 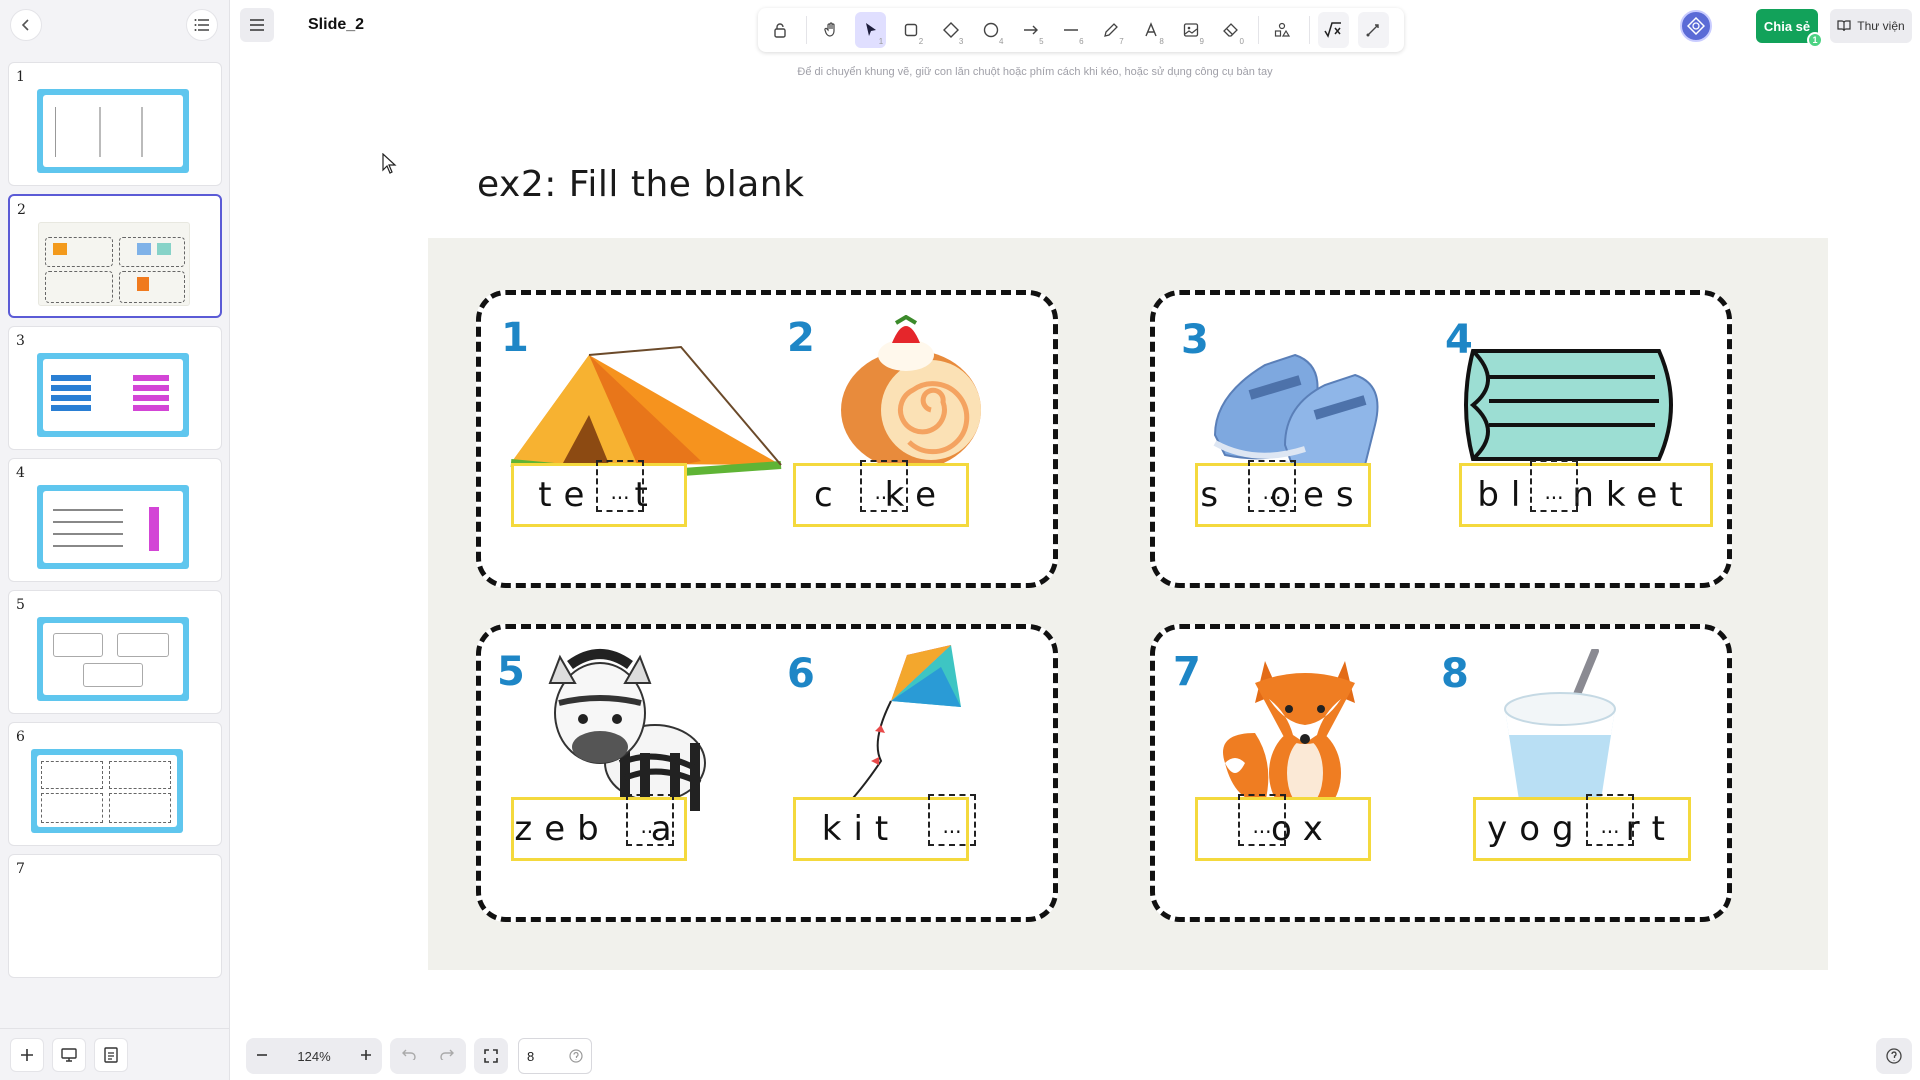 What do you see at coordinates (531, 1056) in the screenshot?
I see `page-number-value: 8` at bounding box center [531, 1056].